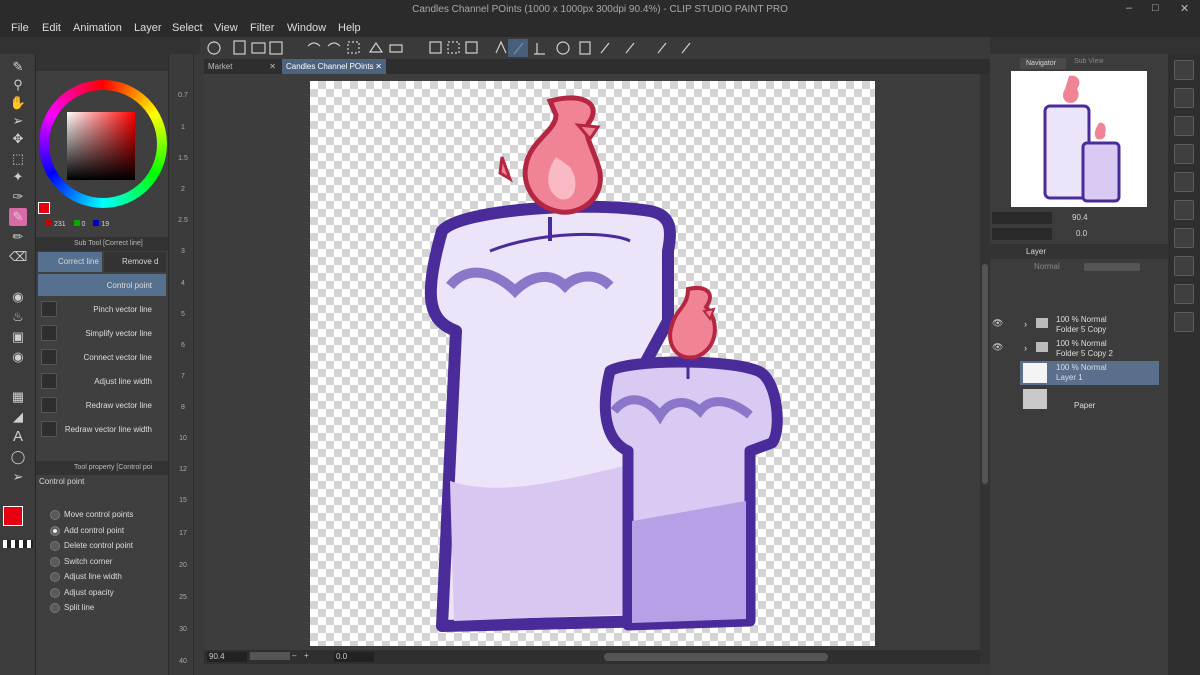 This screenshot has width=1200, height=675. What do you see at coordinates (18, 67) in the screenshot?
I see `pen-icon: ✎` at bounding box center [18, 67].